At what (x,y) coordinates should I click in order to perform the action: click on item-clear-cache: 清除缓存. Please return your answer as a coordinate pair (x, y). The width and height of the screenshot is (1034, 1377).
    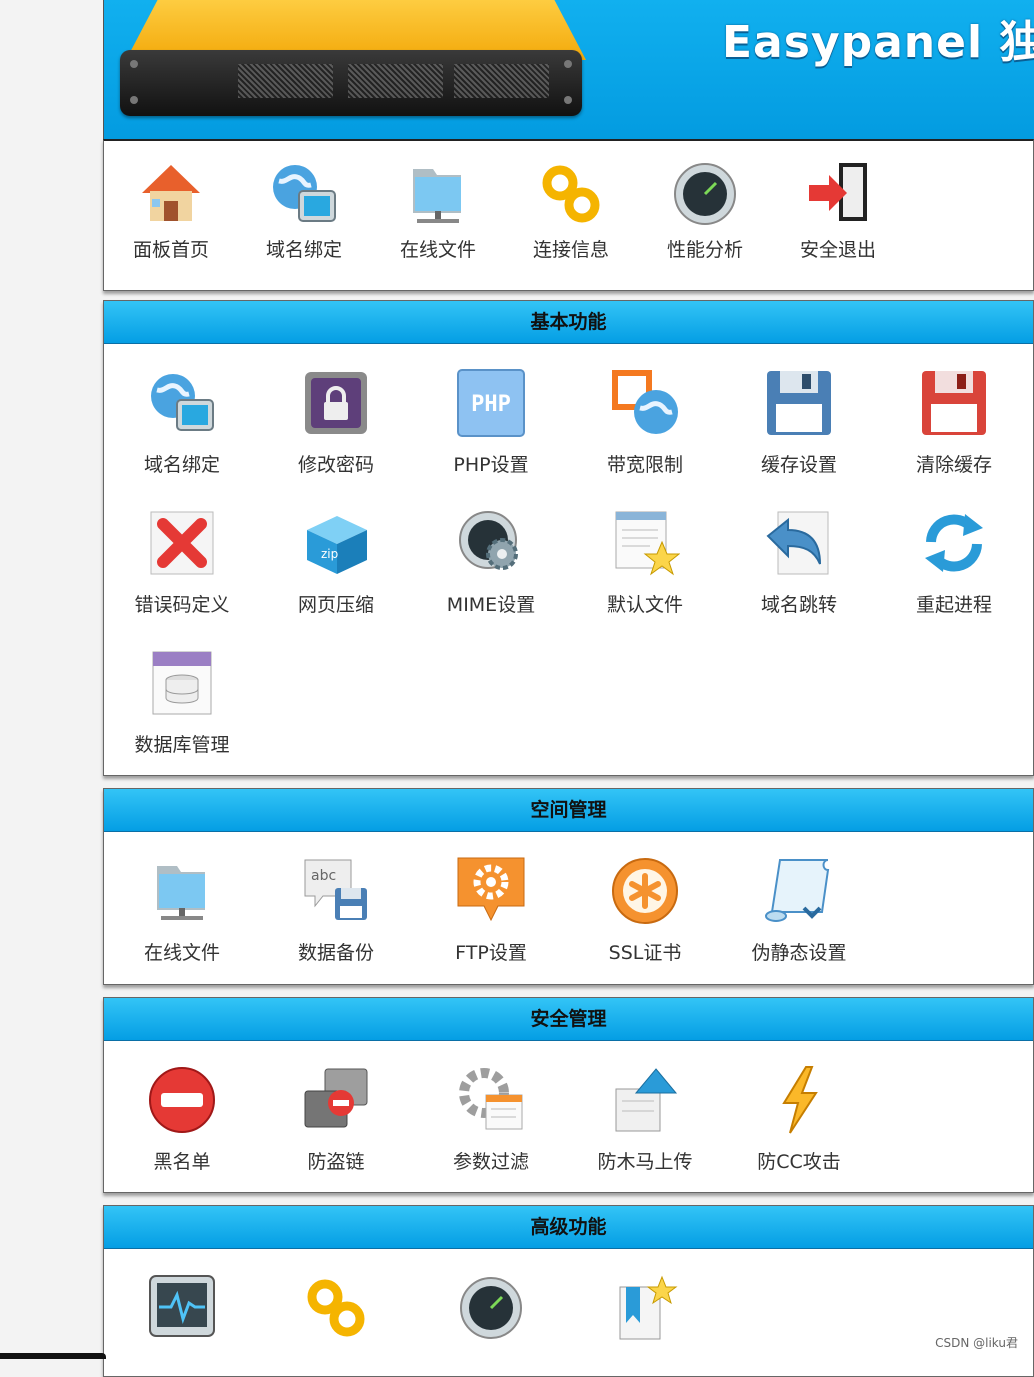
    Looking at the image, I should click on (954, 422).